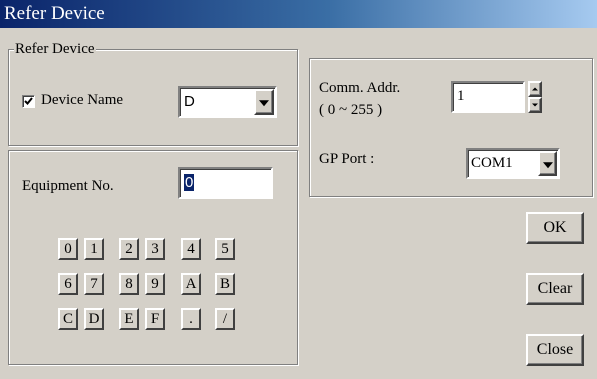 Image resolution: width=597 pixels, height=379 pixels. What do you see at coordinates (94, 249) in the screenshot?
I see `keypad-key: 1` at bounding box center [94, 249].